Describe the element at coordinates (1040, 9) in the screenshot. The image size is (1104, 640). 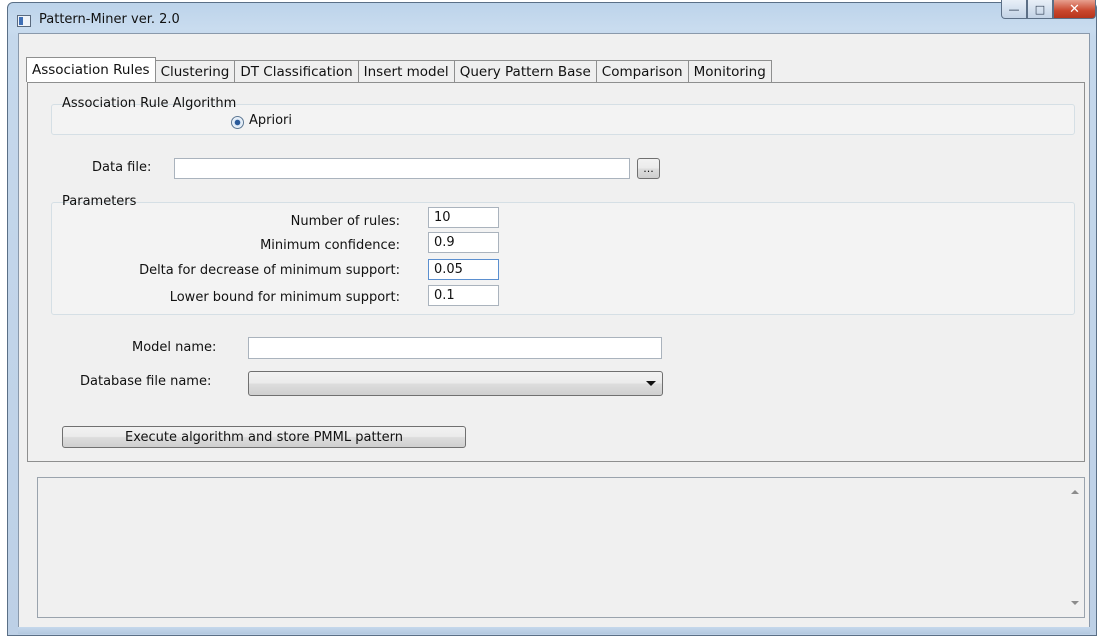
I see `maximize-icon: □` at that location.